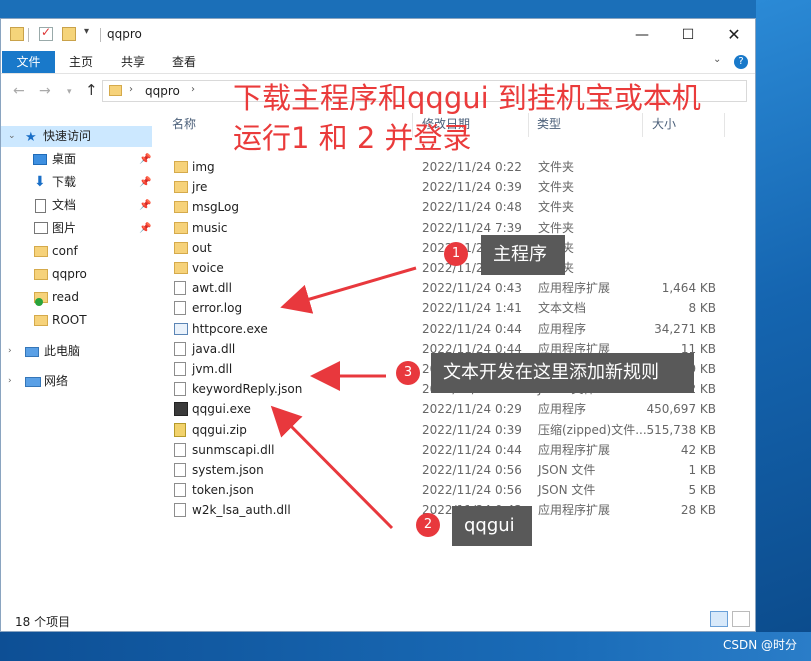 This screenshot has width=811, height=661. Describe the element at coordinates (40, 159) in the screenshot. I see `desktop-icon` at that location.